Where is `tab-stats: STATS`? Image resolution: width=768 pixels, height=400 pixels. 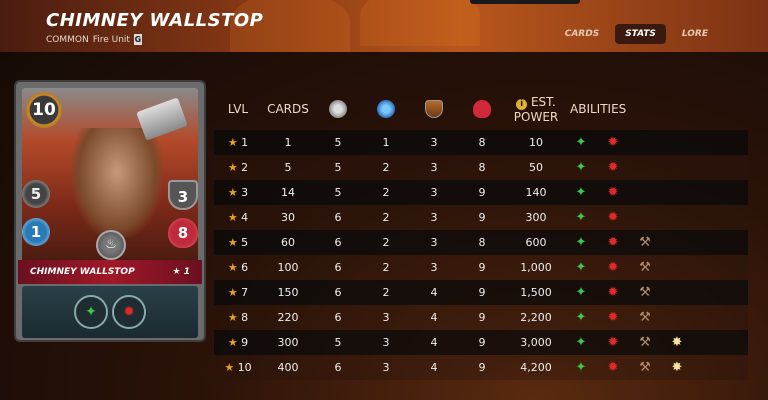 tab-stats: STATS is located at coordinates (640, 34).